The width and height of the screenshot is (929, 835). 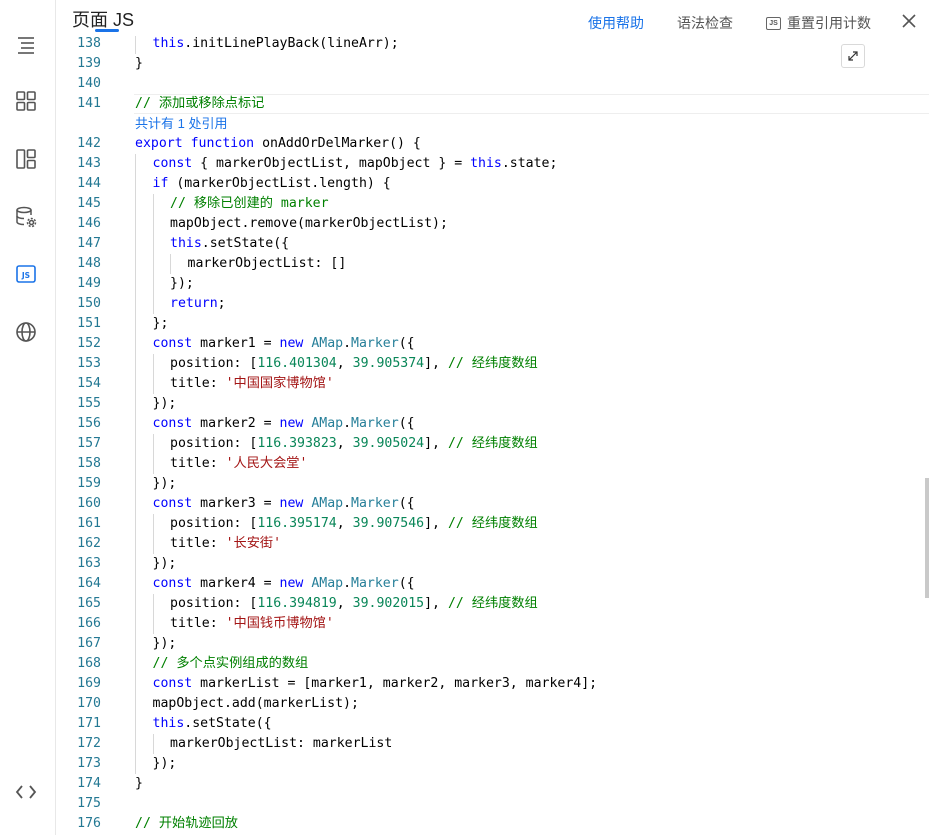 I want to click on line-number: 165, so click(x=89, y=603).